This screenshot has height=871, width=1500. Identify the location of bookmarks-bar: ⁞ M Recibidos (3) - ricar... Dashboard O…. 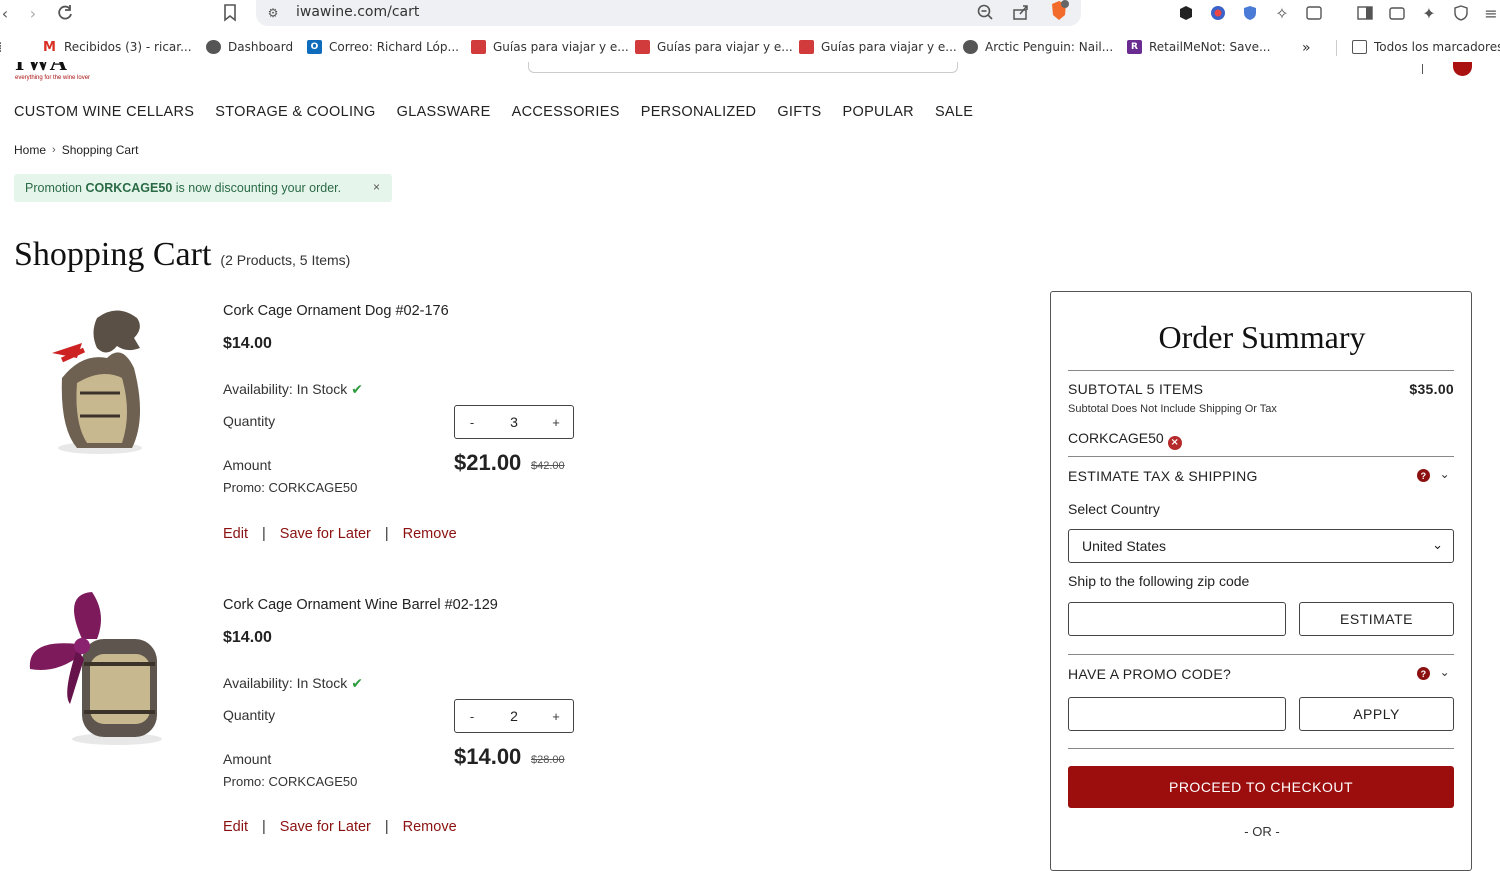
(750, 48).